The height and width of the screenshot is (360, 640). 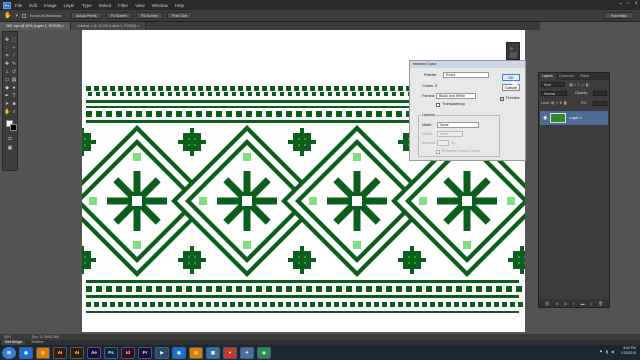 I want to click on menu-type: Type, so click(x=87, y=5).